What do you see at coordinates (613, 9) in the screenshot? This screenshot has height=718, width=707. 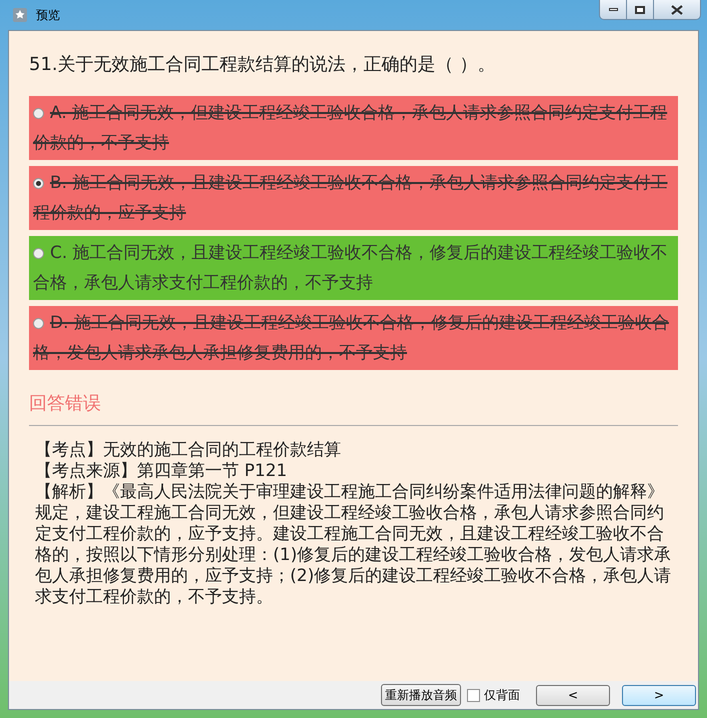 I see `minimize-button` at bounding box center [613, 9].